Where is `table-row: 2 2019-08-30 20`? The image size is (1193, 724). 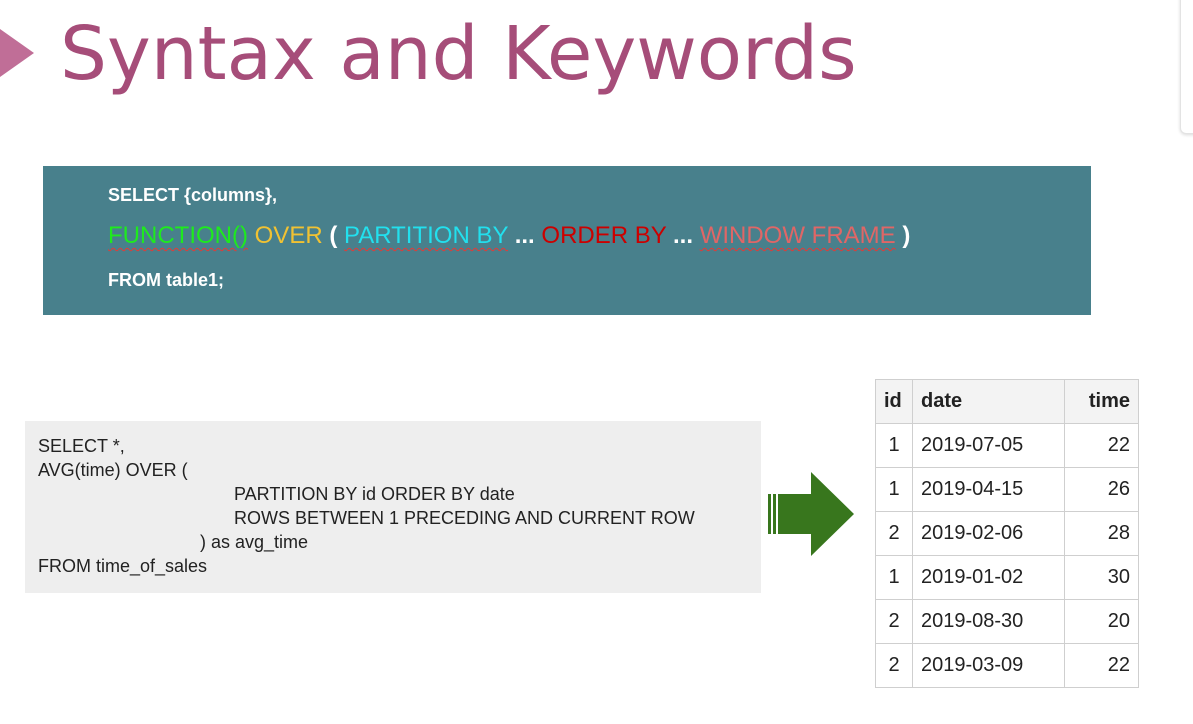
table-row: 2 2019-08-30 20 is located at coordinates (1007, 621).